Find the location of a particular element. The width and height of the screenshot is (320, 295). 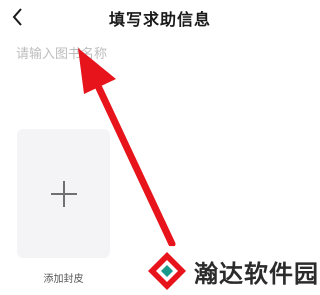

watermark: 瀚达软件园 is located at coordinates (231, 270).